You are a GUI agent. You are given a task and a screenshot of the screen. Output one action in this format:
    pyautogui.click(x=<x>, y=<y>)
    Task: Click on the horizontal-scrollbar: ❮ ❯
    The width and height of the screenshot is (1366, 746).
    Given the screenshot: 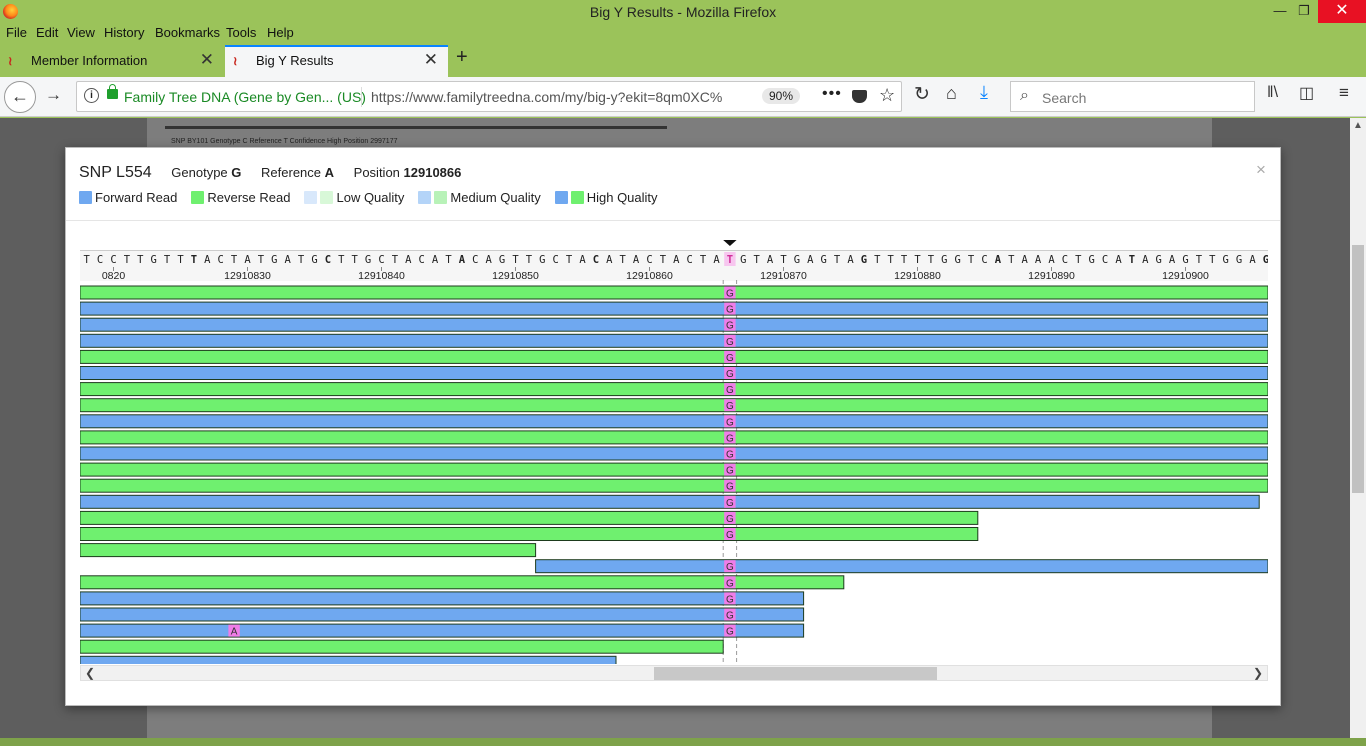 What is the action you would take?
    pyautogui.click(x=674, y=673)
    